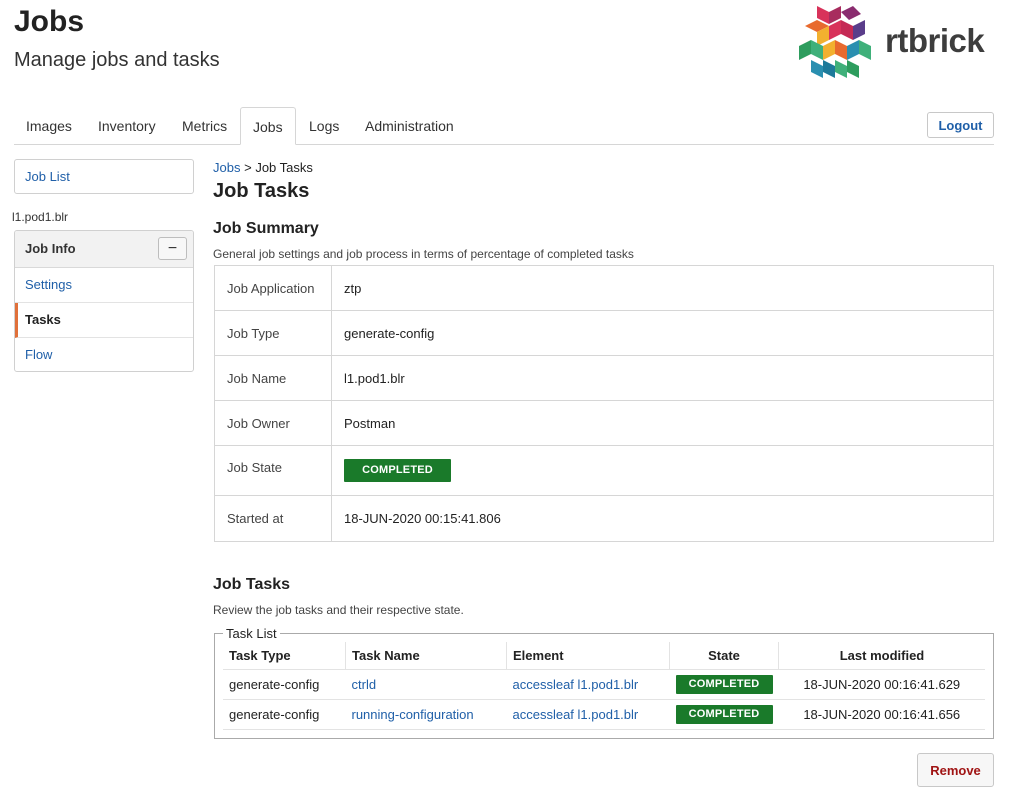  What do you see at coordinates (49, 21) in the screenshot?
I see `page-title: Jobs` at bounding box center [49, 21].